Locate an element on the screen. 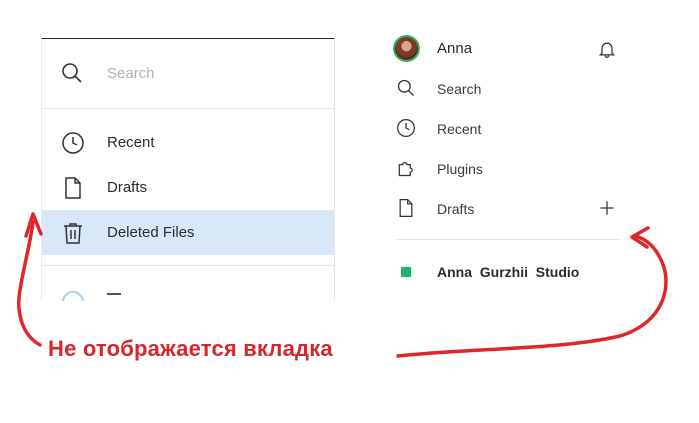  annotation-label: Не отображается вкладка is located at coordinates (190, 348).